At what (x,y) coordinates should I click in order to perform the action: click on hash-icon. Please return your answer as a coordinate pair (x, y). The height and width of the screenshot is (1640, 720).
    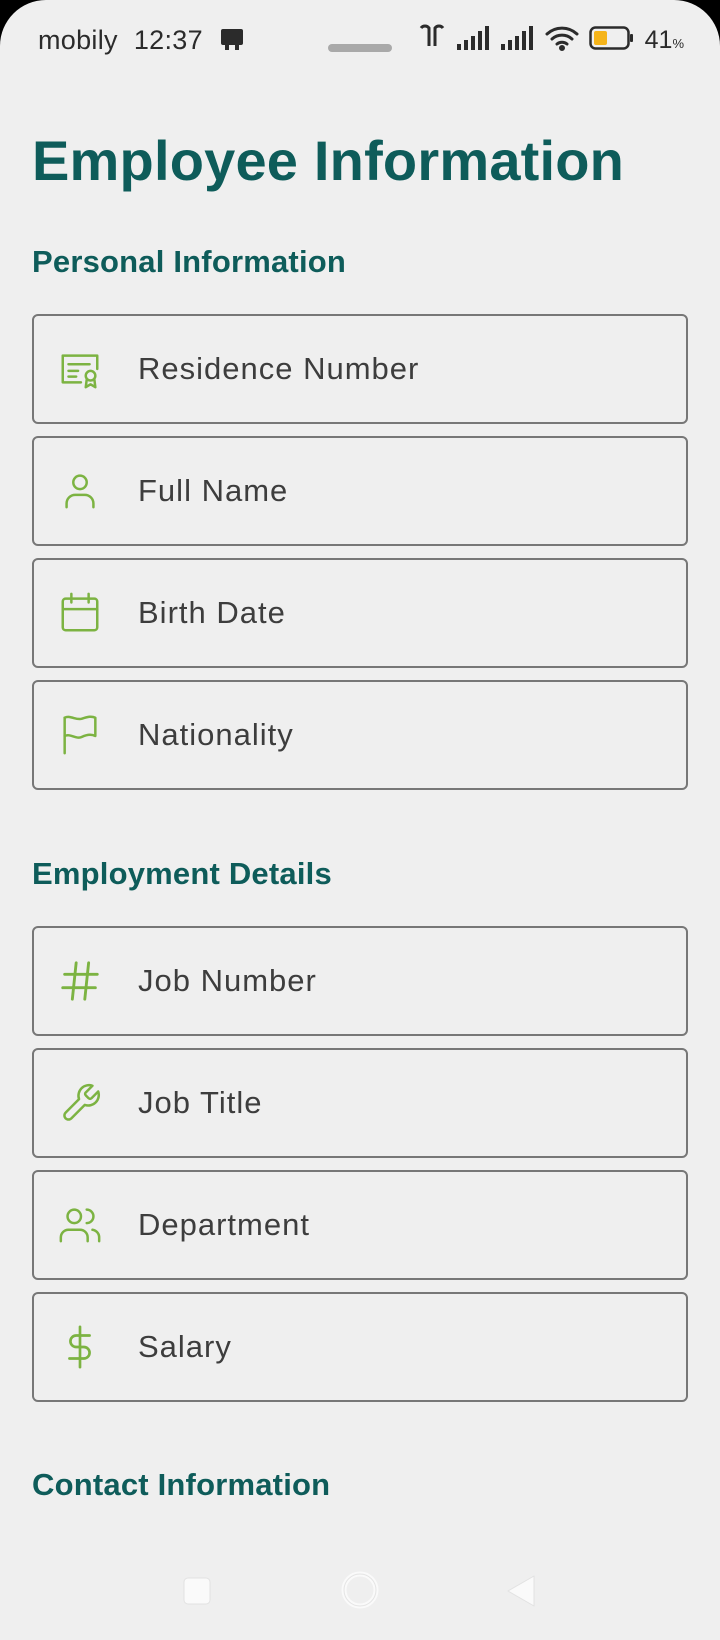
    Looking at the image, I should click on (80, 981).